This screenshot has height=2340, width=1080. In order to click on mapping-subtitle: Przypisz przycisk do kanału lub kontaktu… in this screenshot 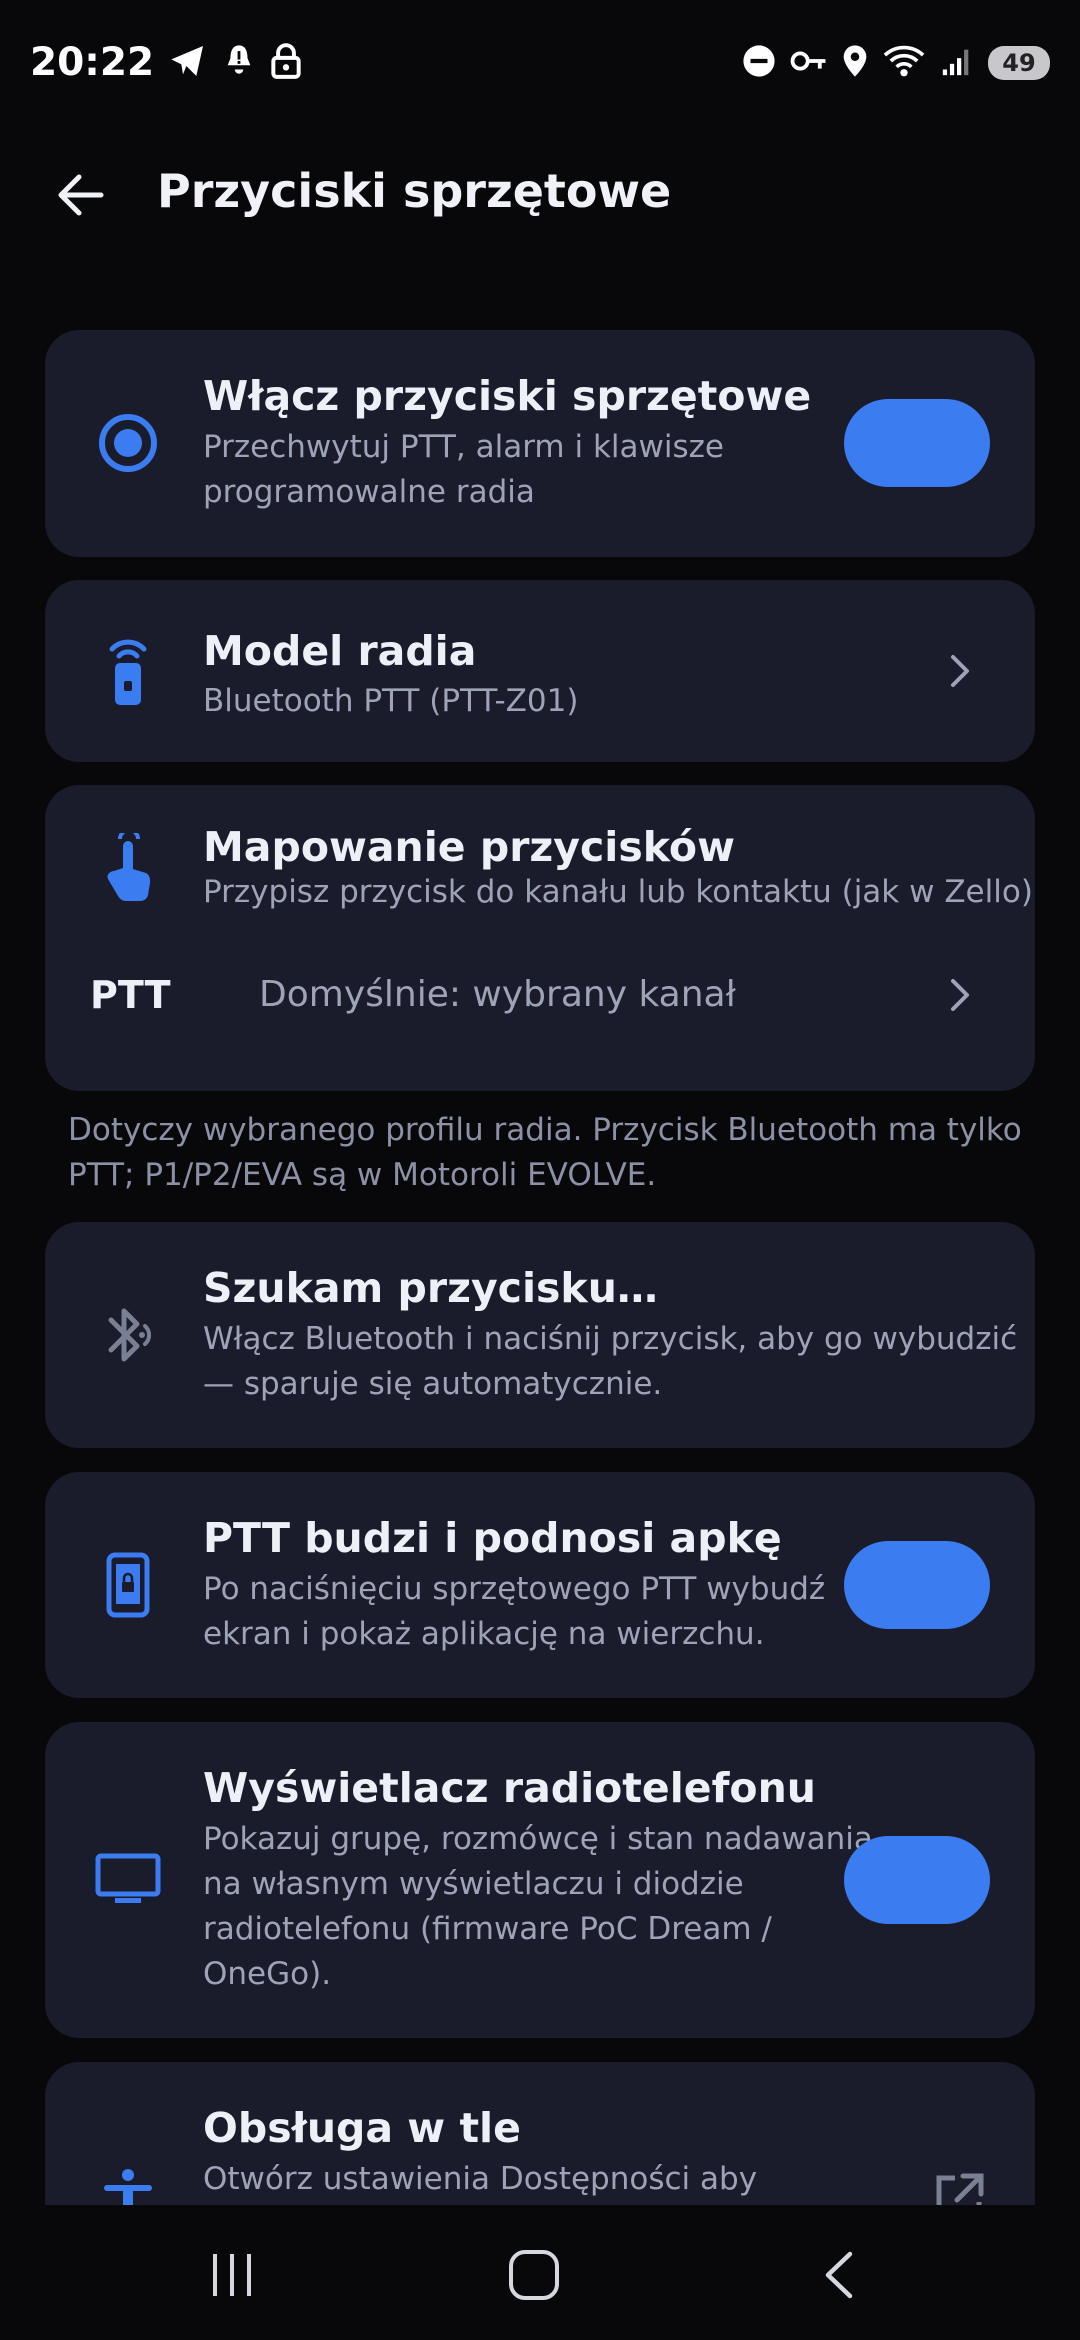, I will do `click(618, 892)`.